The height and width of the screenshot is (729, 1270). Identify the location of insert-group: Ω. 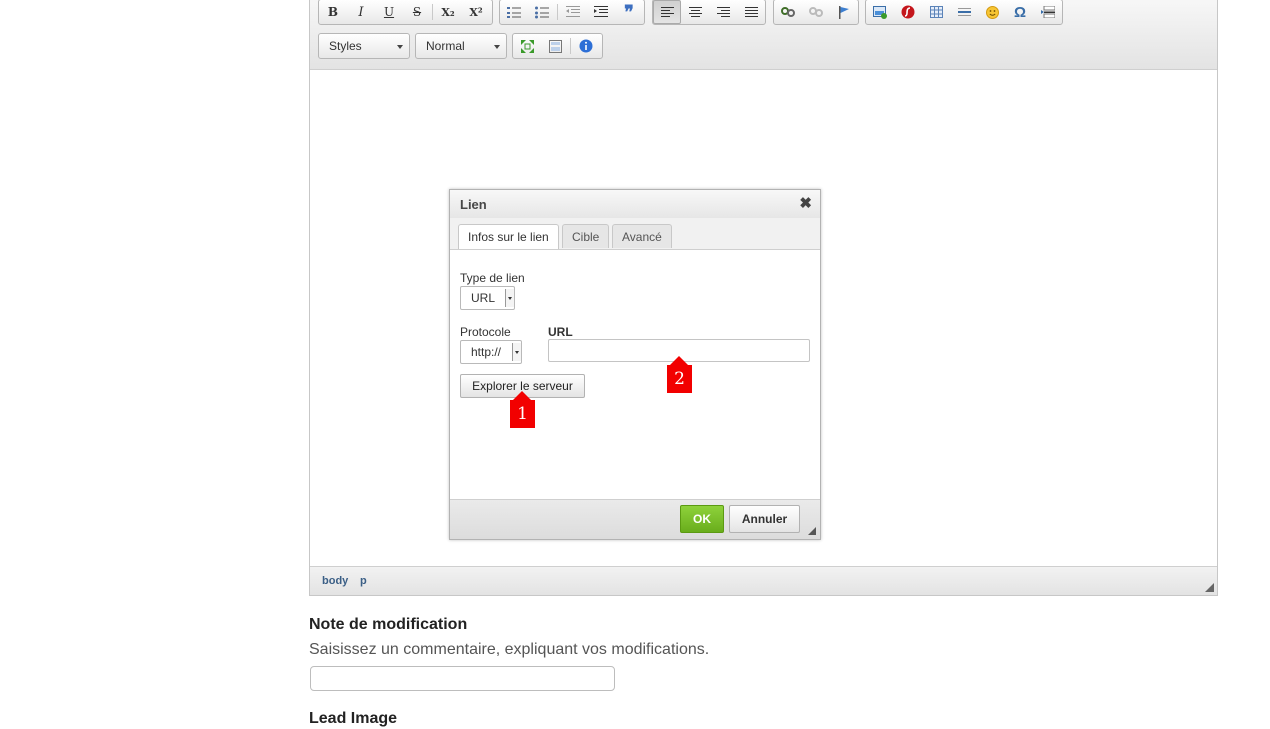
(964, 12).